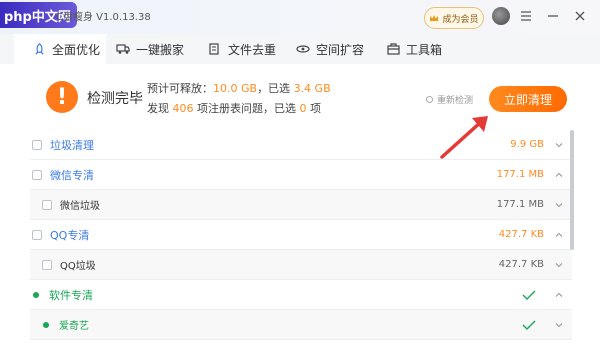 This screenshot has width=600, height=349. I want to click on files-icon, so click(215, 49).